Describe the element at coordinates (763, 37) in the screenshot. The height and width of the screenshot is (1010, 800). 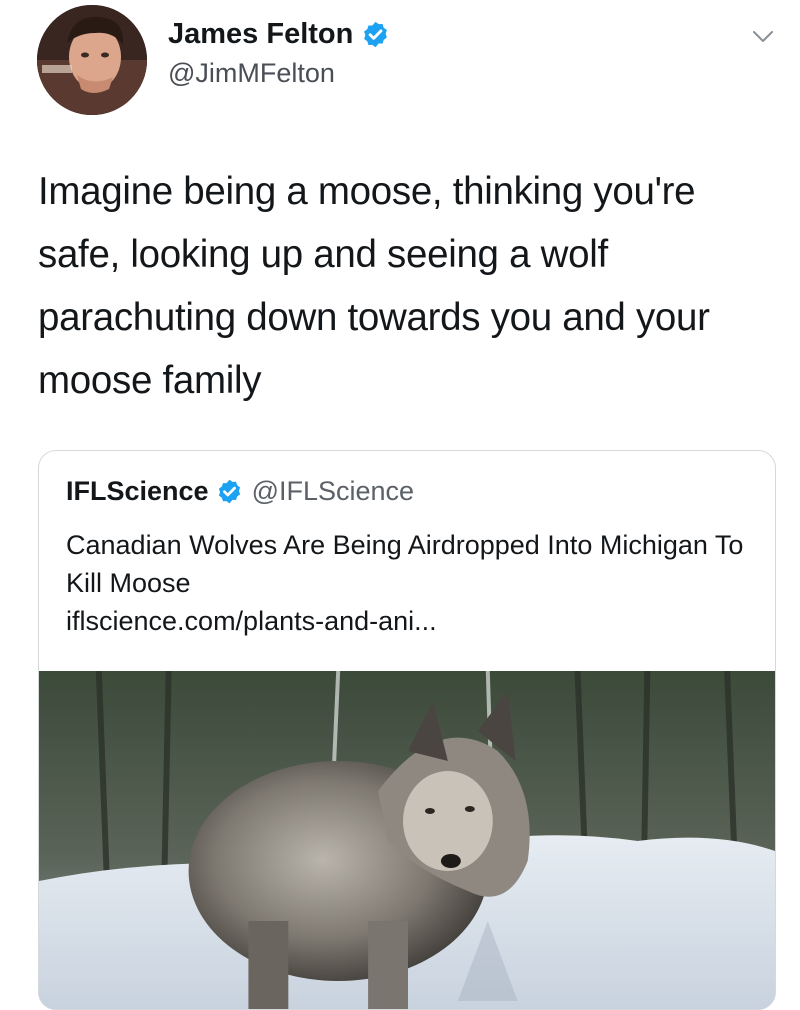
I see `chevron-down-icon` at that location.